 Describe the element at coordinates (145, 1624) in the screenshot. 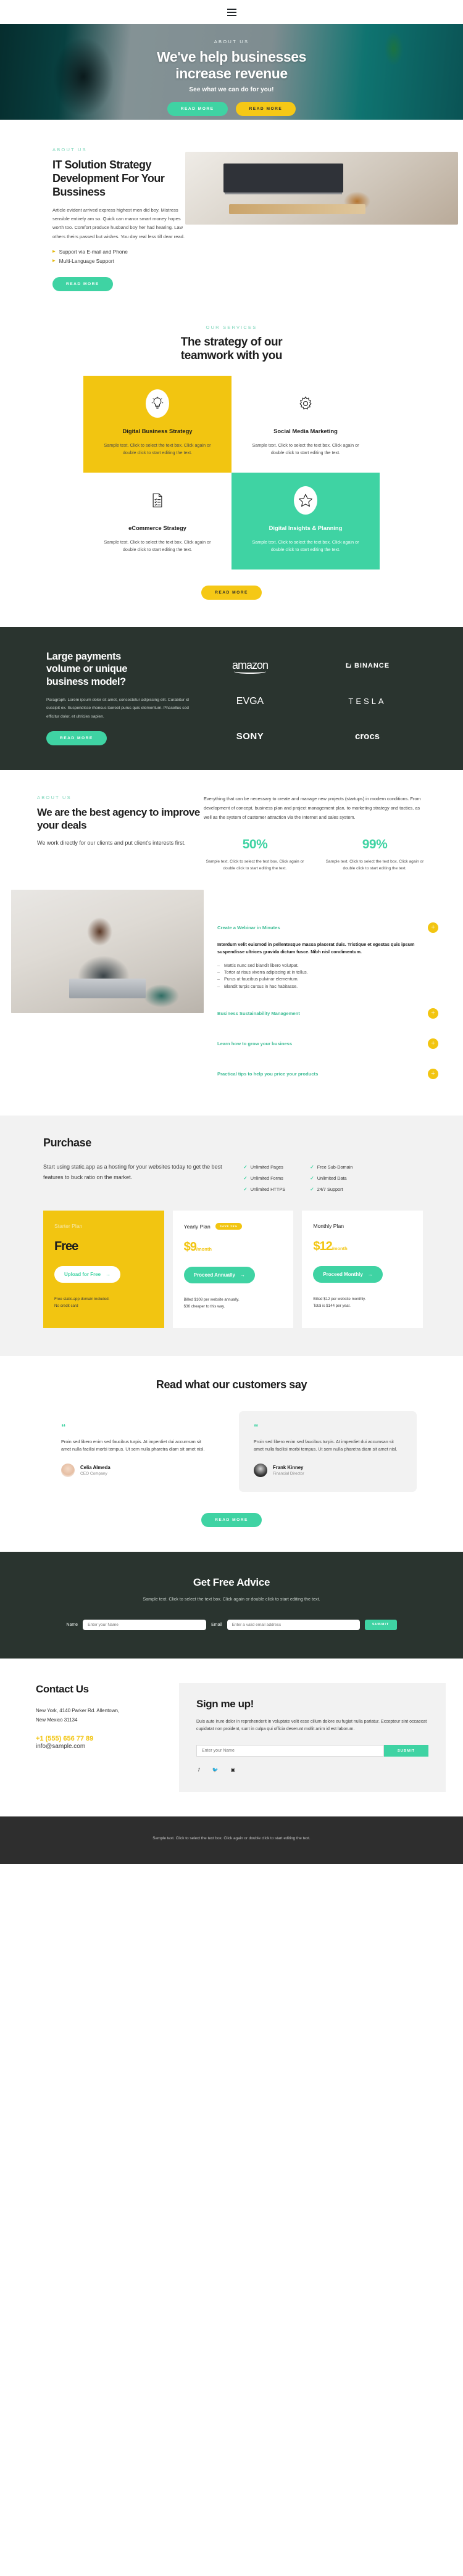

I see `advice-name-input` at that location.